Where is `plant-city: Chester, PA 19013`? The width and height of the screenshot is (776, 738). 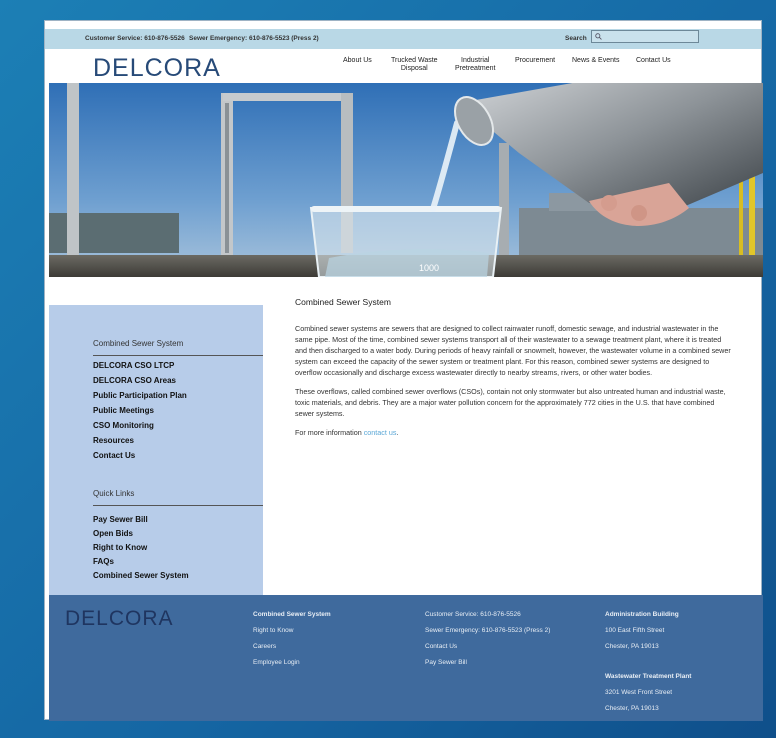
plant-city: Chester, PA 19013 is located at coordinates (632, 708).